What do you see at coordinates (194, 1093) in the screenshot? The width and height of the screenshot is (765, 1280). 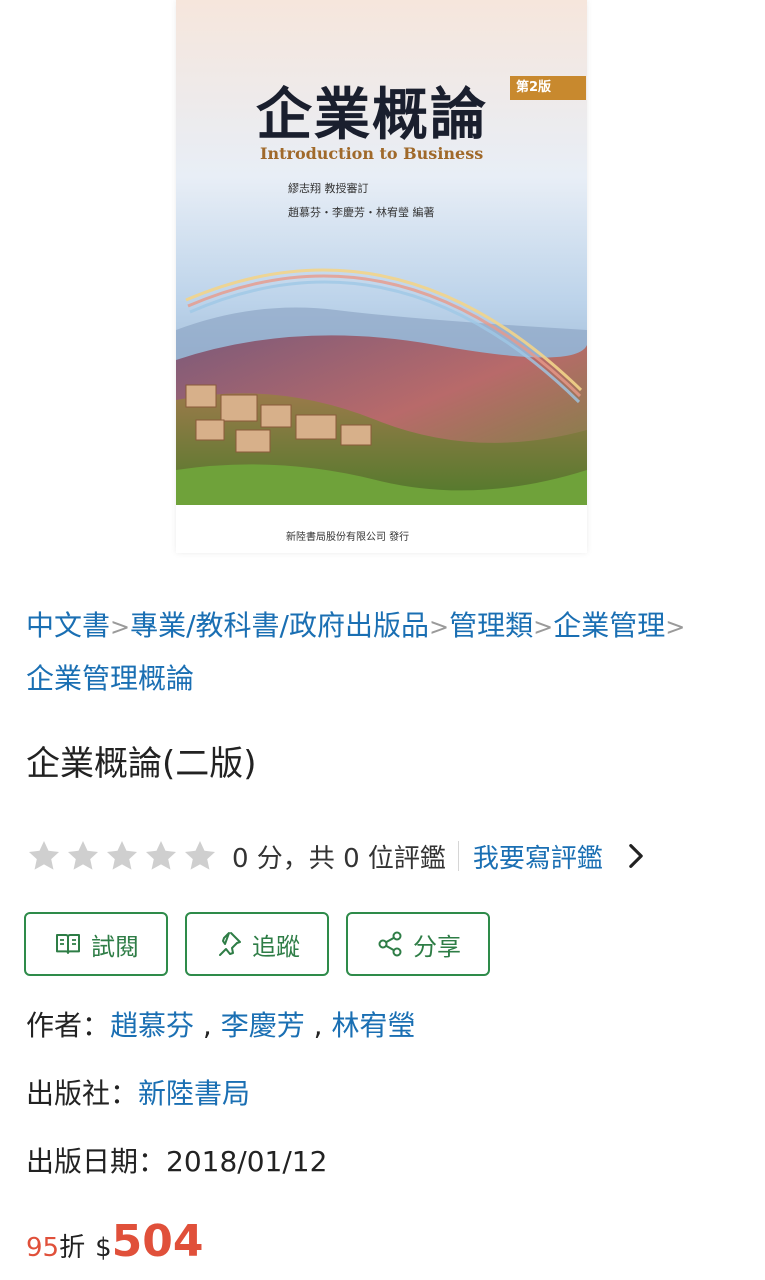 I see `publisher-link: 新陸書局` at bounding box center [194, 1093].